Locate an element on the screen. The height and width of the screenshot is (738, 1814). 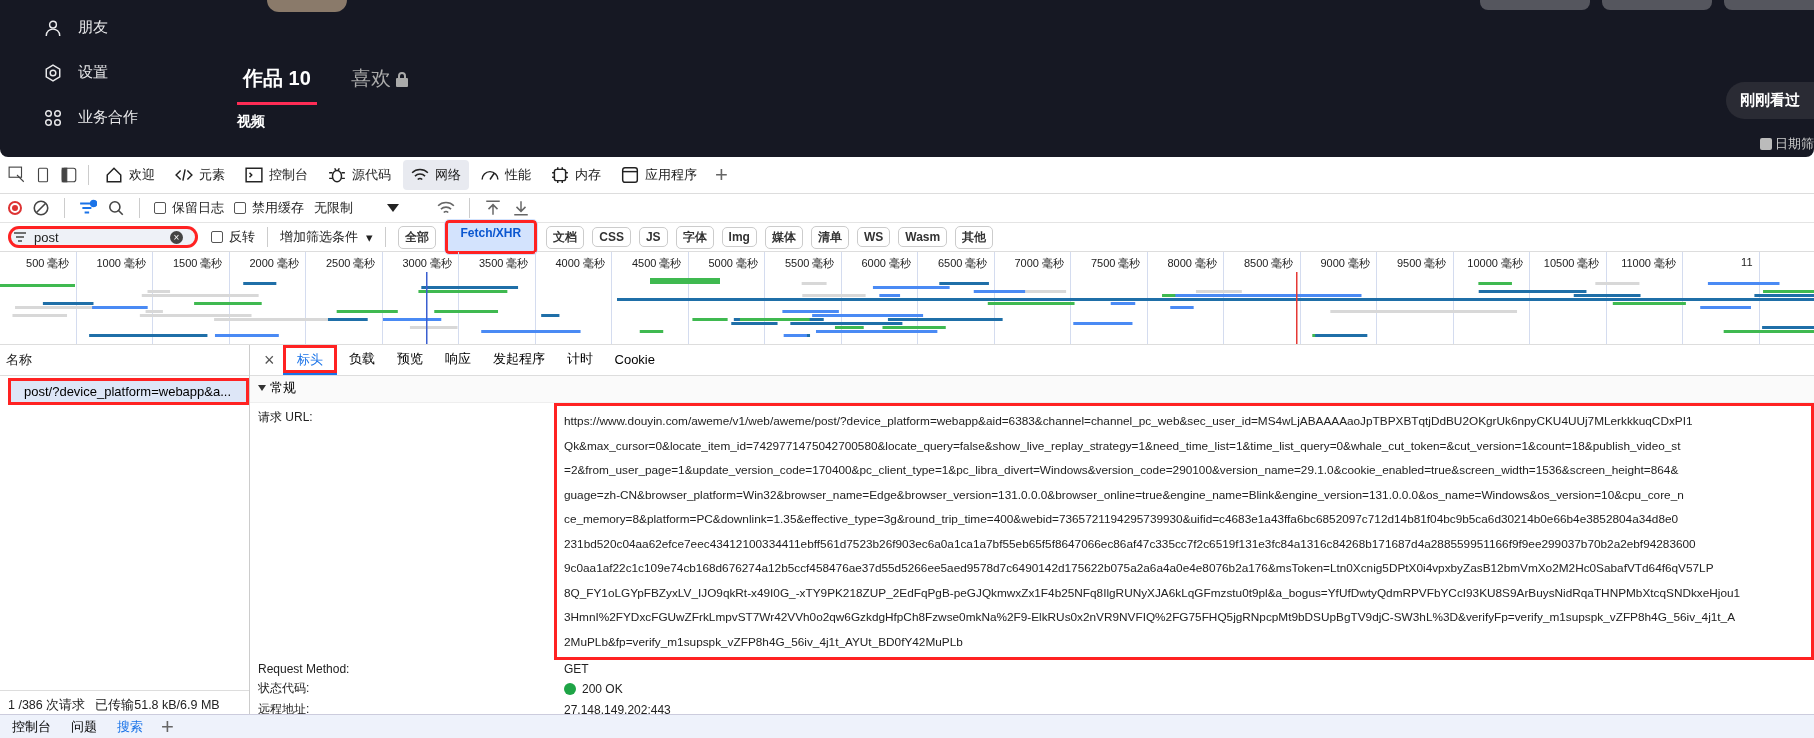
checkbox-label: 禁用缓存 is located at coordinates (278, 208).